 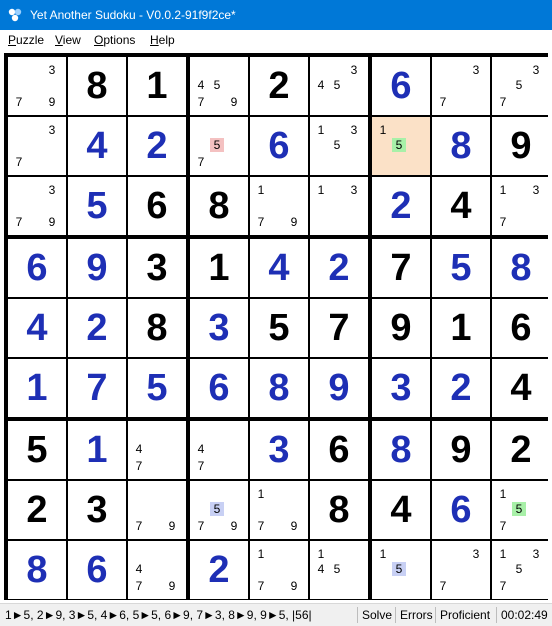 I want to click on given-digit: 6, so click(x=157, y=206).